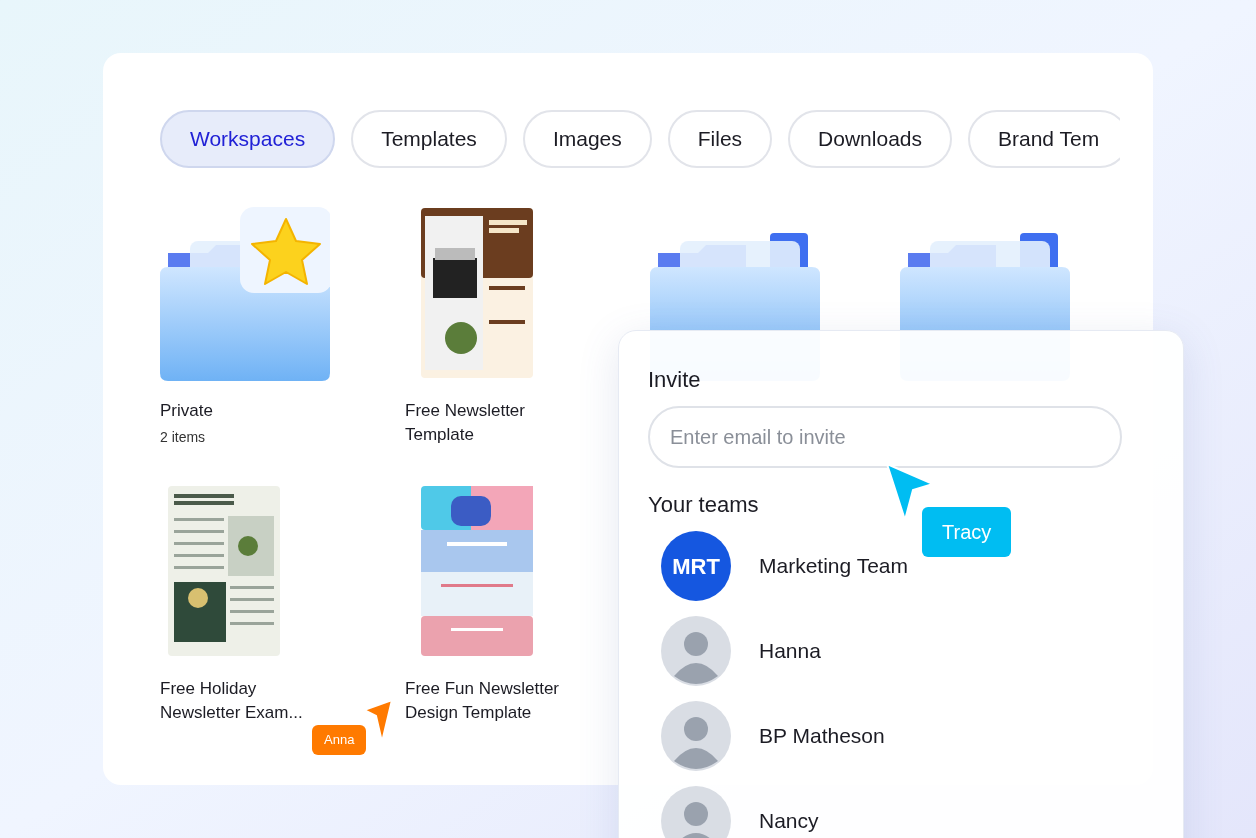 The width and height of the screenshot is (1256, 838). I want to click on item-count: 2 items, so click(183, 437).